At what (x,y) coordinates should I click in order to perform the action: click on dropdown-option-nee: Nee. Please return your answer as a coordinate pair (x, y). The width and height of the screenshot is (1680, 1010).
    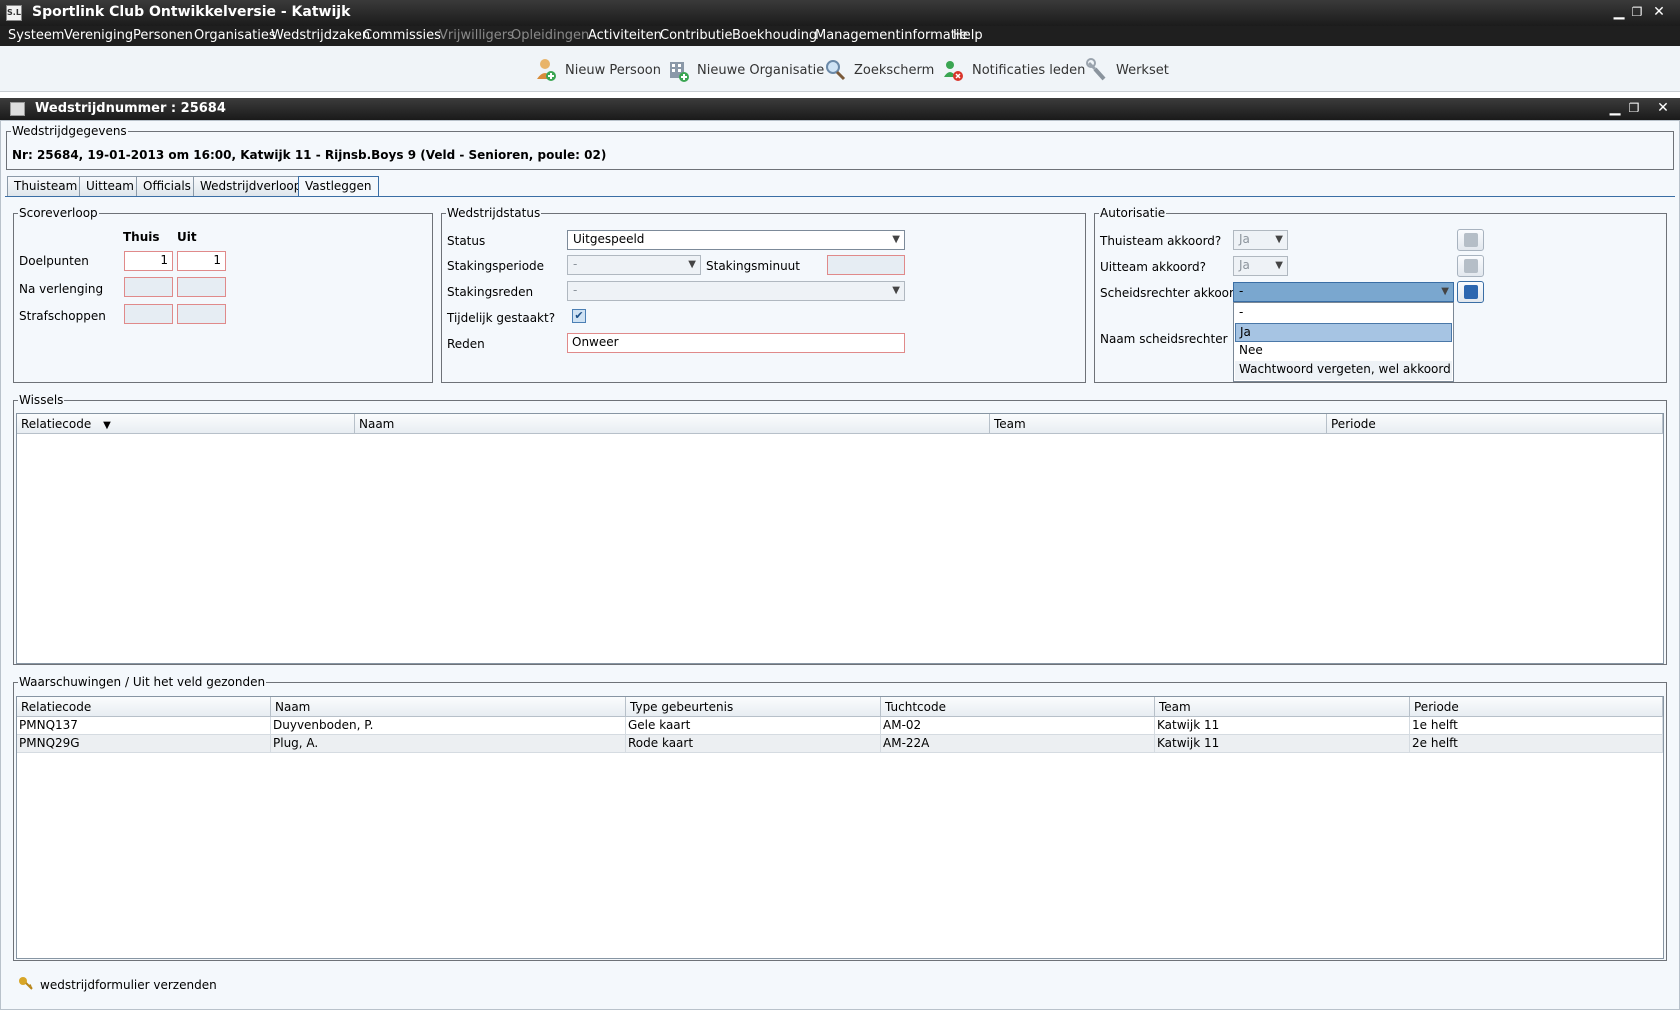
    Looking at the image, I should click on (1343, 351).